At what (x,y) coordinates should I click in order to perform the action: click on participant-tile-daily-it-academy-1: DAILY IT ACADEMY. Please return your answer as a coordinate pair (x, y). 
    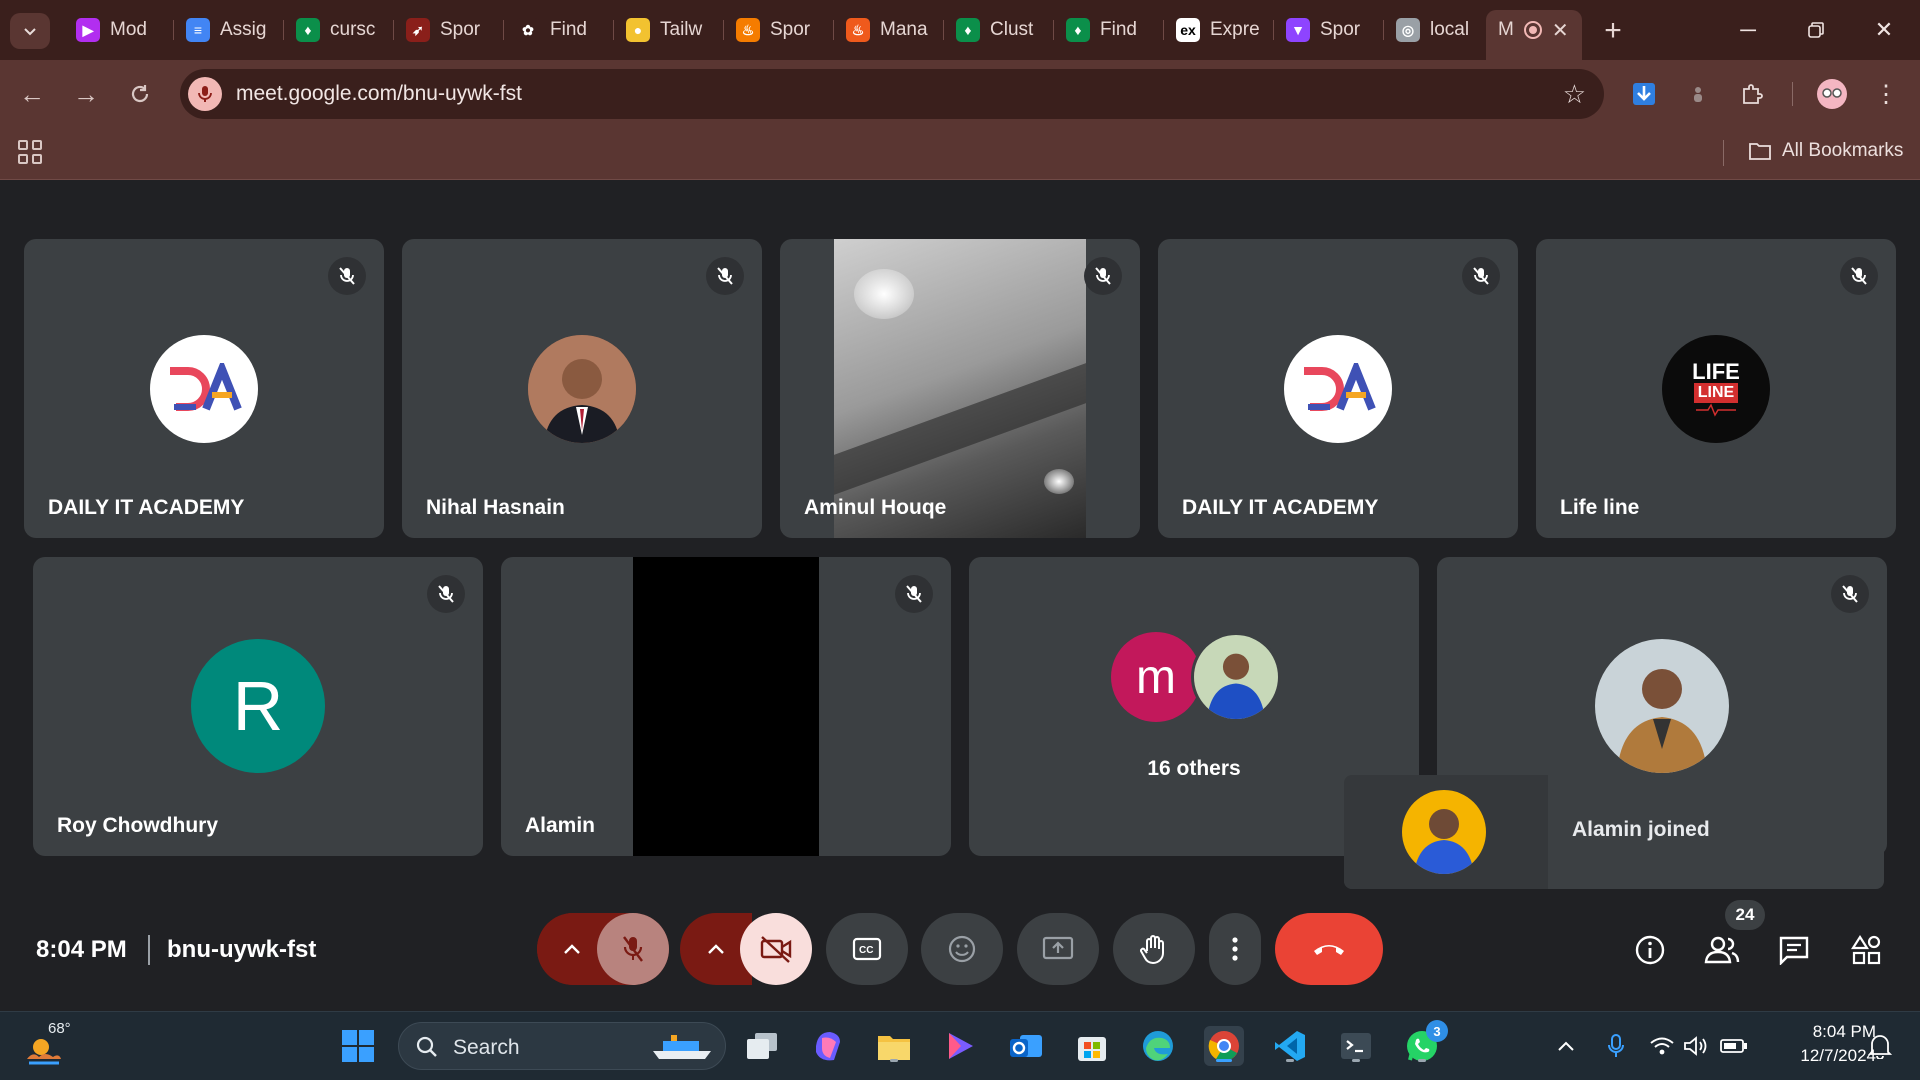
    Looking at the image, I should click on (204, 388).